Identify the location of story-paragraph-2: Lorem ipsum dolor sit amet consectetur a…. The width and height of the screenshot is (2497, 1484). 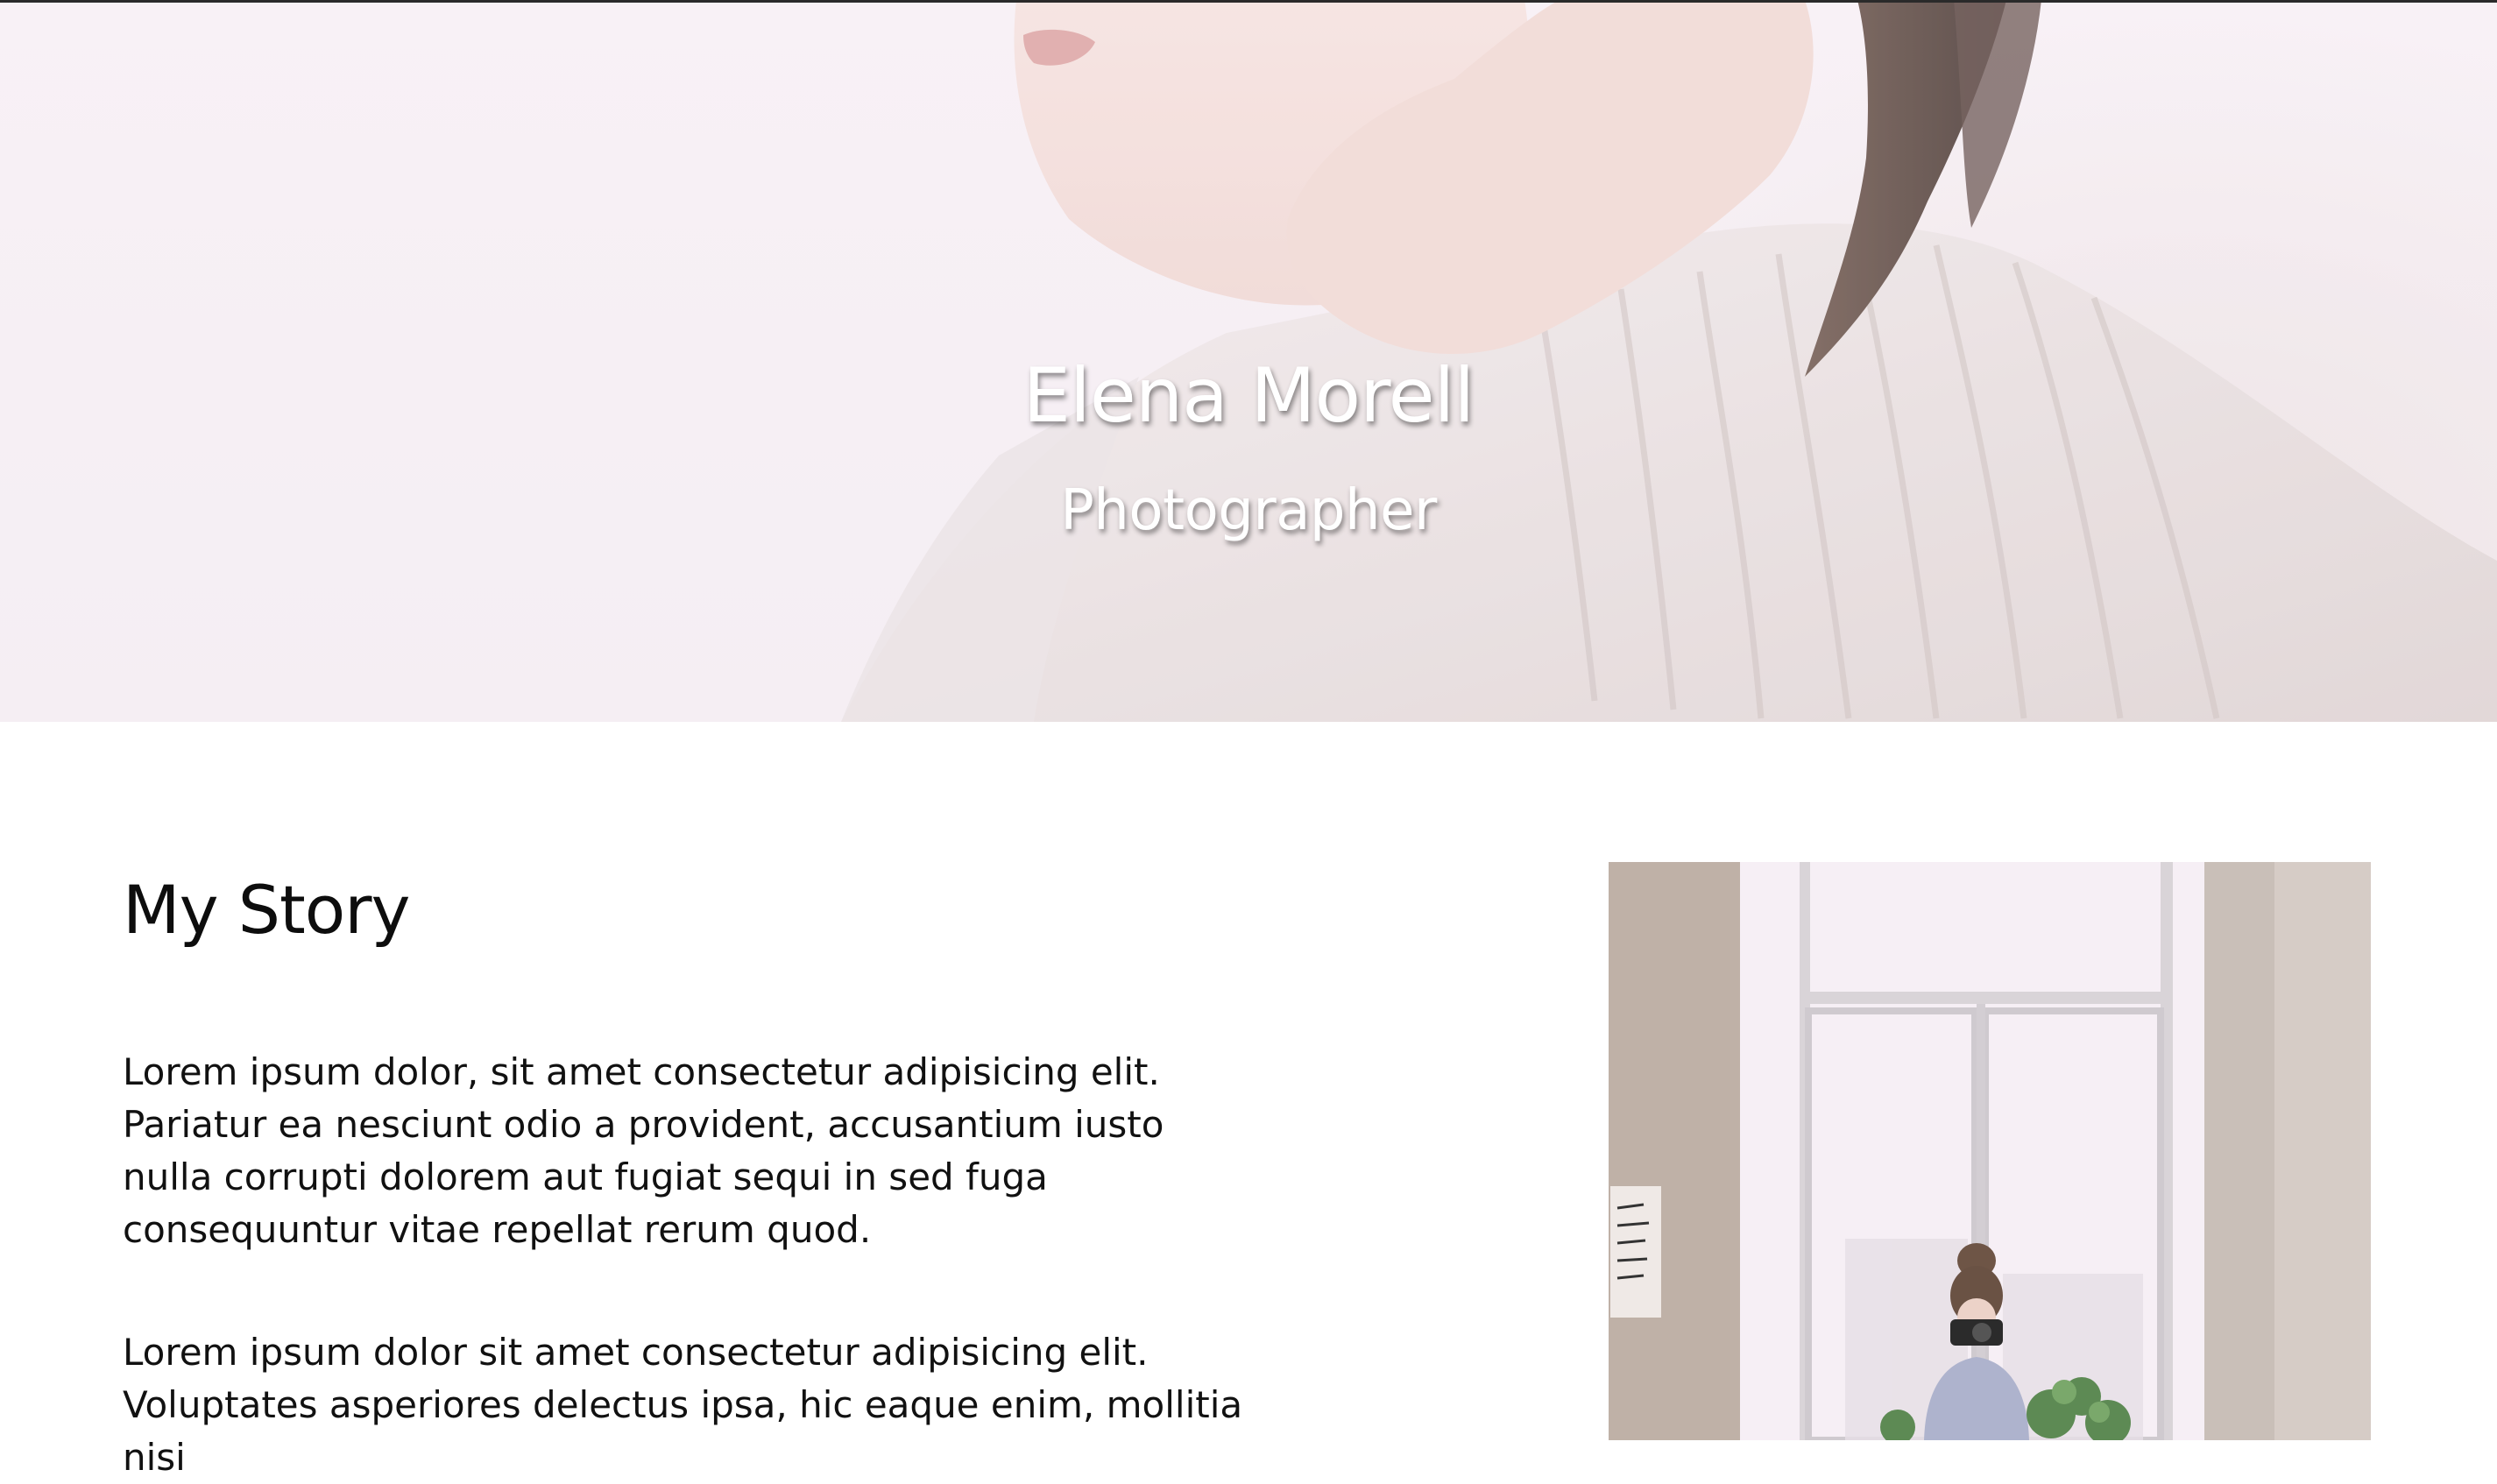
(683, 1405).